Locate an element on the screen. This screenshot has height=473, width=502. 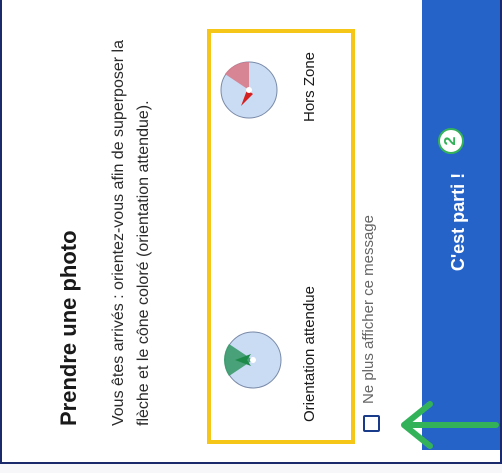
dialog-title: Prendre une photo is located at coordinates (68, 328).